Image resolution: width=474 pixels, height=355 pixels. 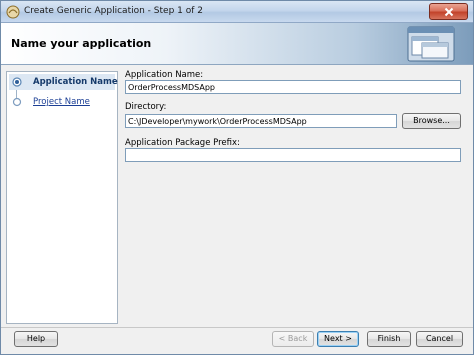 I want to click on next-button: Next >, so click(x=338, y=339).